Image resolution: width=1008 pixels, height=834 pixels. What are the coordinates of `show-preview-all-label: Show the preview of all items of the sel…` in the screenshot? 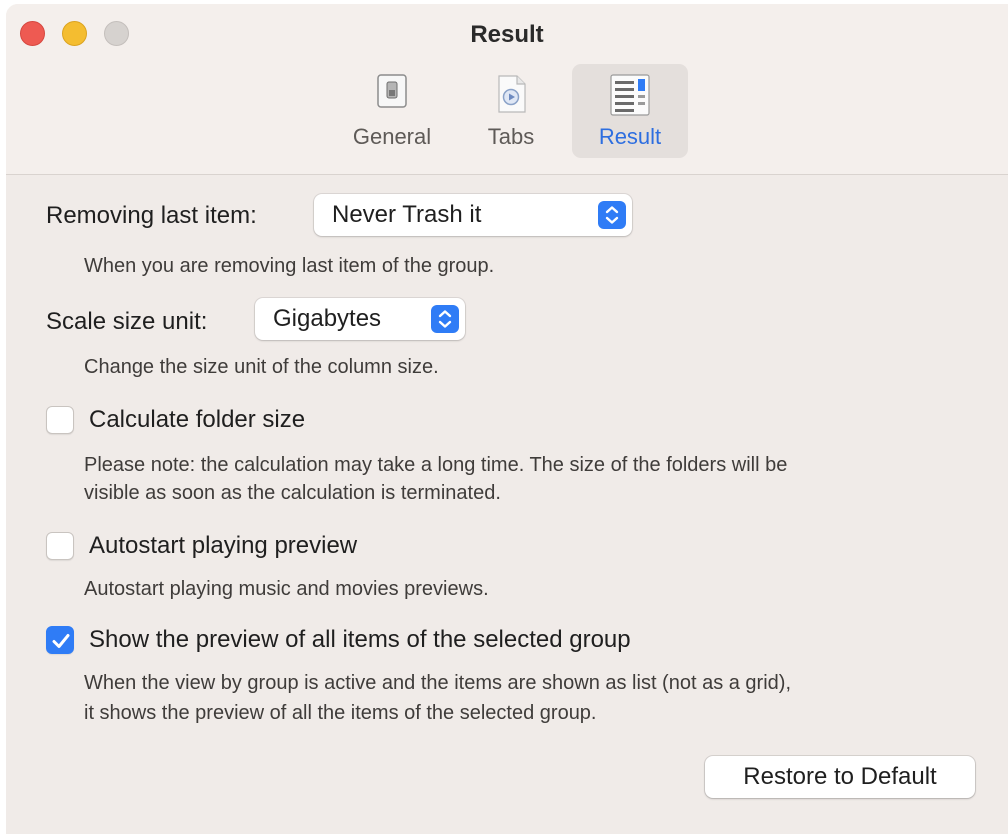 It's located at (360, 640).